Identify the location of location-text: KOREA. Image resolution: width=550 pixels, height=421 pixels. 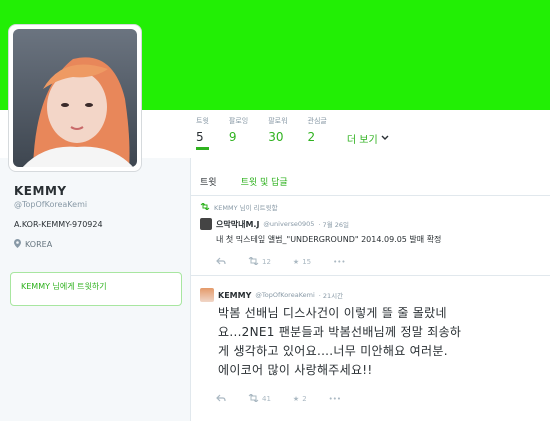
(39, 244).